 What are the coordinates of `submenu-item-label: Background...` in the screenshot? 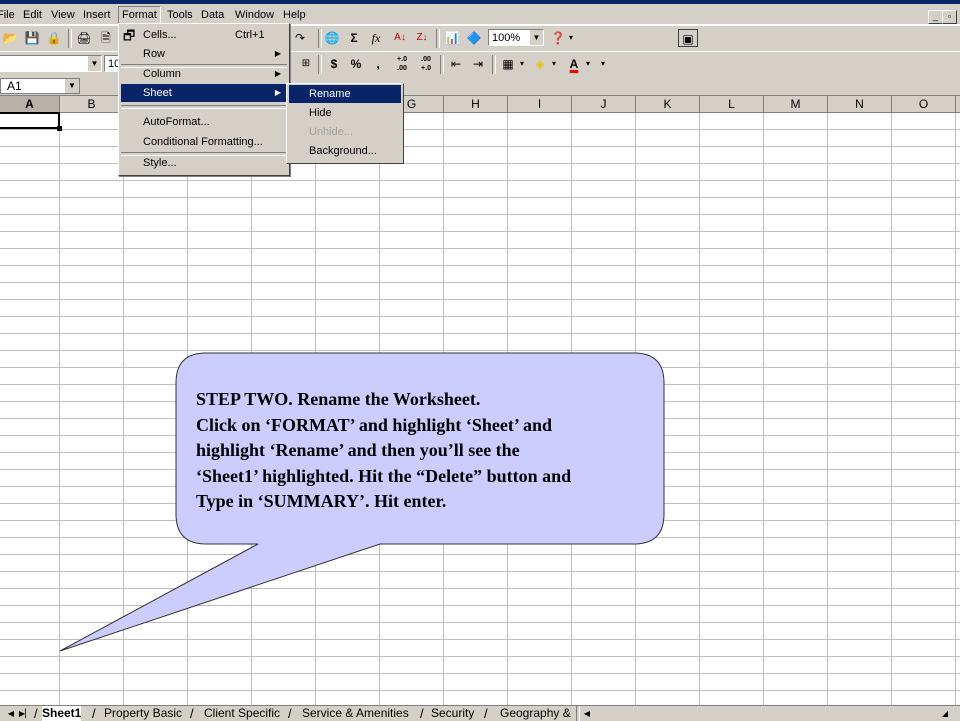 It's located at (343, 151).